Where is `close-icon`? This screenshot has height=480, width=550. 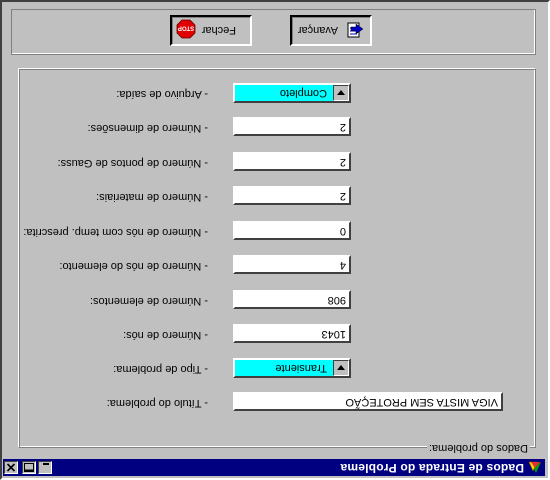 close-icon is located at coordinates (11, 467).